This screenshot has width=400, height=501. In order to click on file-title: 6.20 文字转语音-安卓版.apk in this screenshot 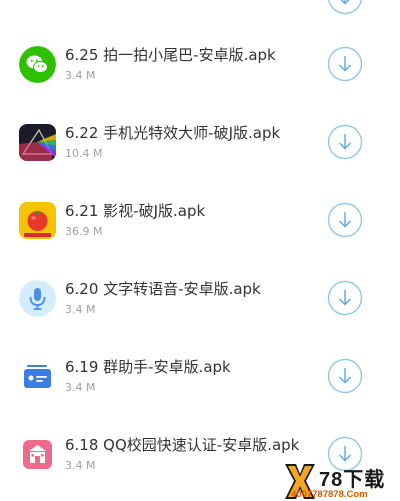, I will do `click(163, 289)`.